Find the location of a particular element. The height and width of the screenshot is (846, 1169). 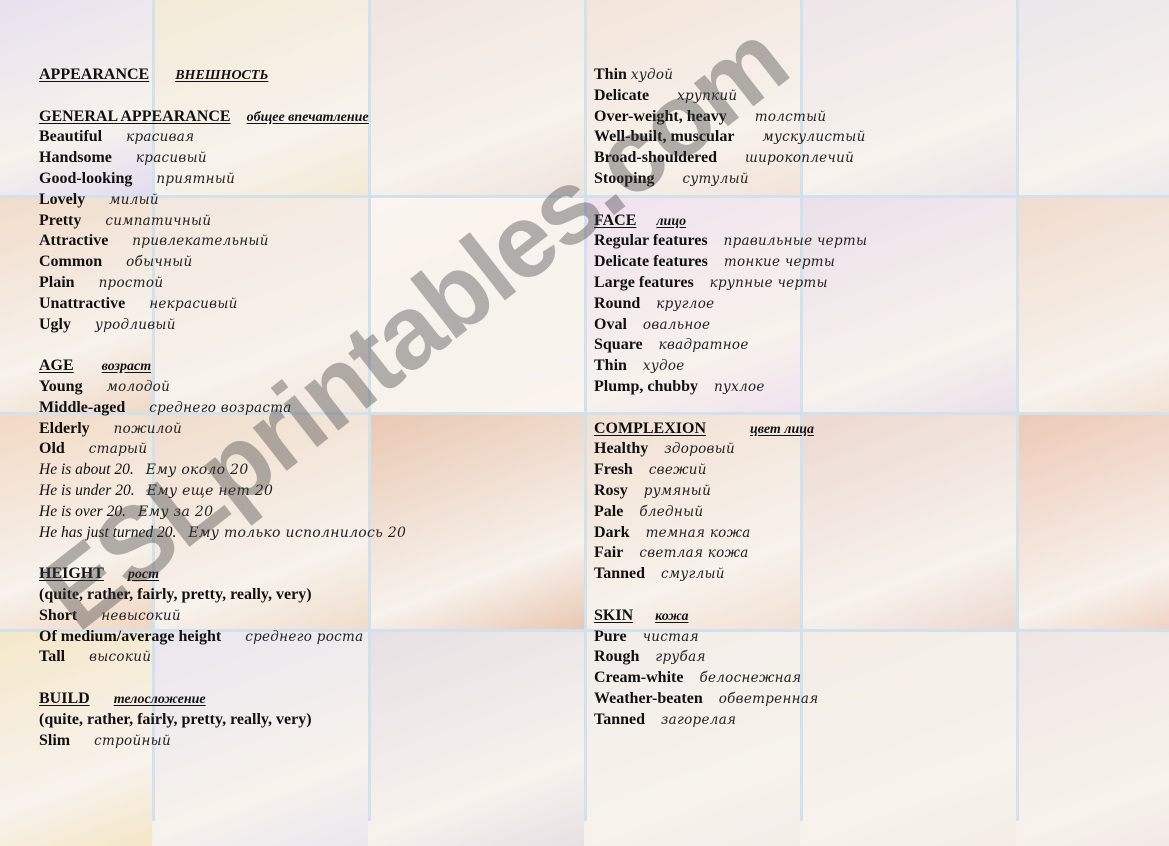

vocab-english: Delicate features is located at coordinates (651, 262).